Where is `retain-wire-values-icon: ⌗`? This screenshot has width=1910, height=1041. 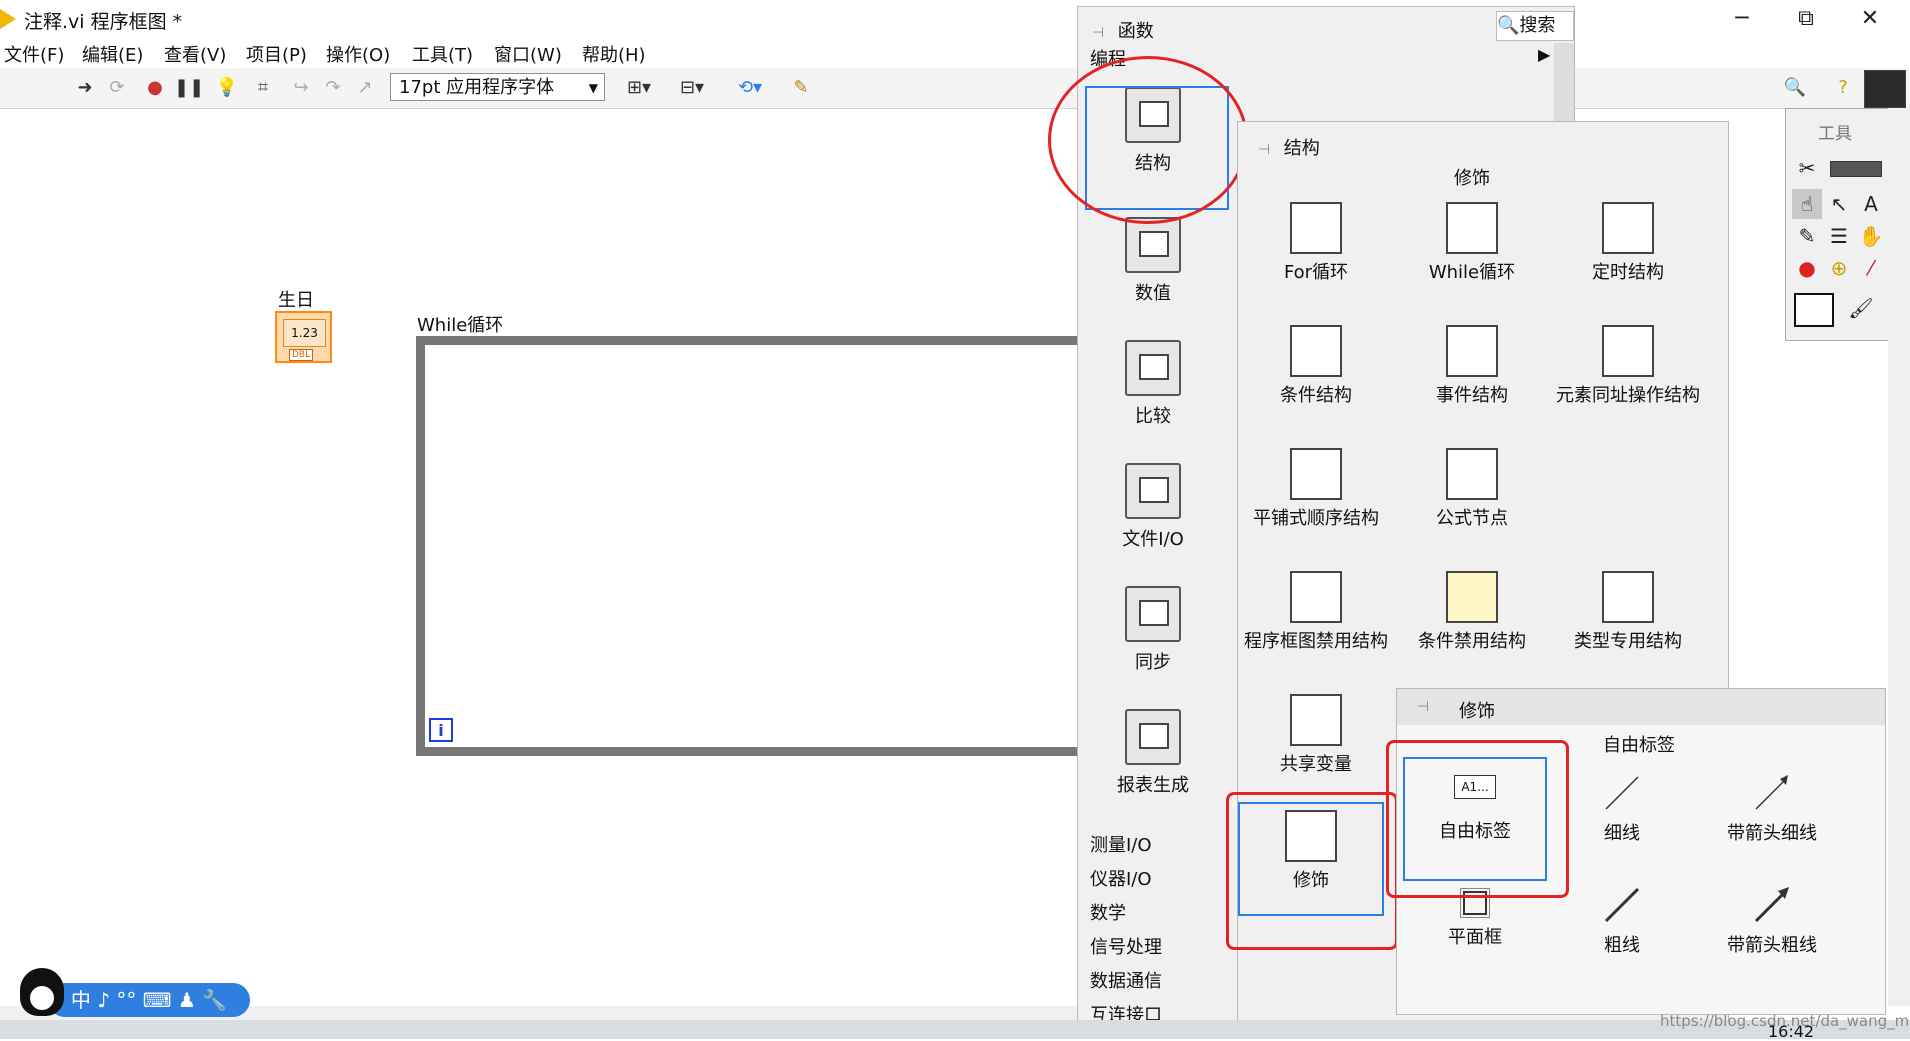
retain-wire-values-icon: ⌗ is located at coordinates (263, 88).